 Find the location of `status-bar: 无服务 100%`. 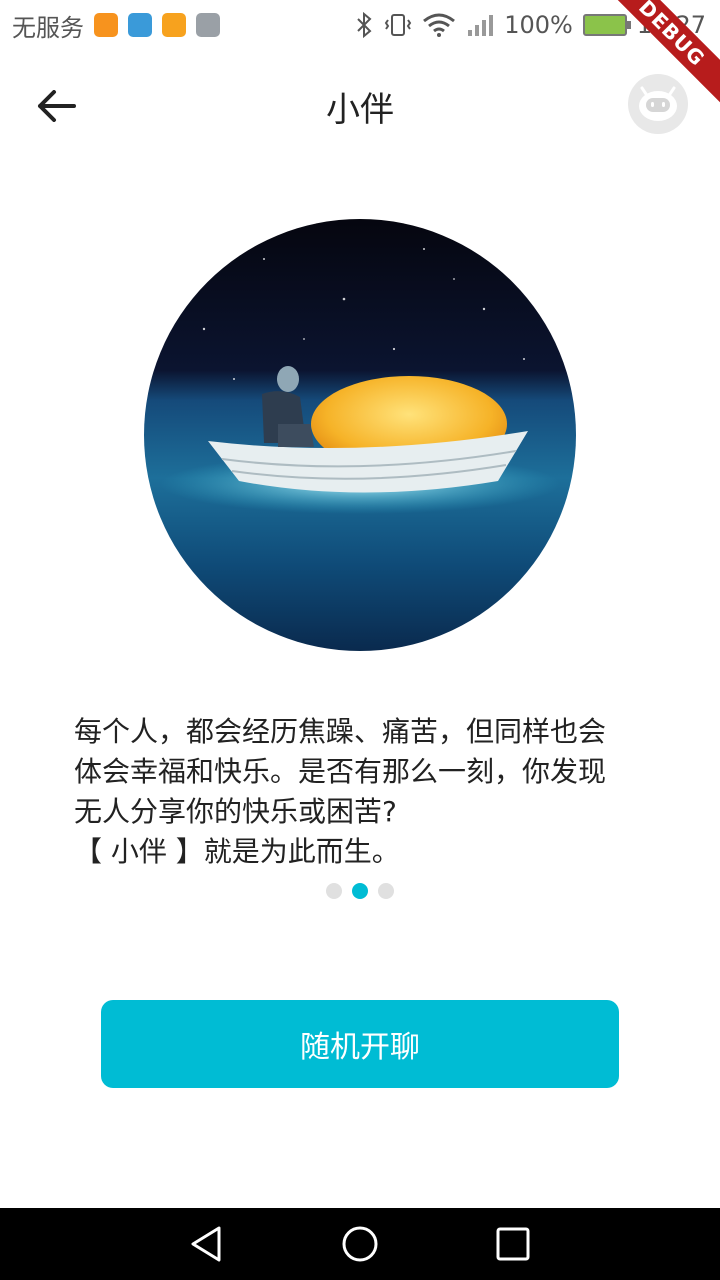

status-bar: 无服务 100% is located at coordinates (360, 25).